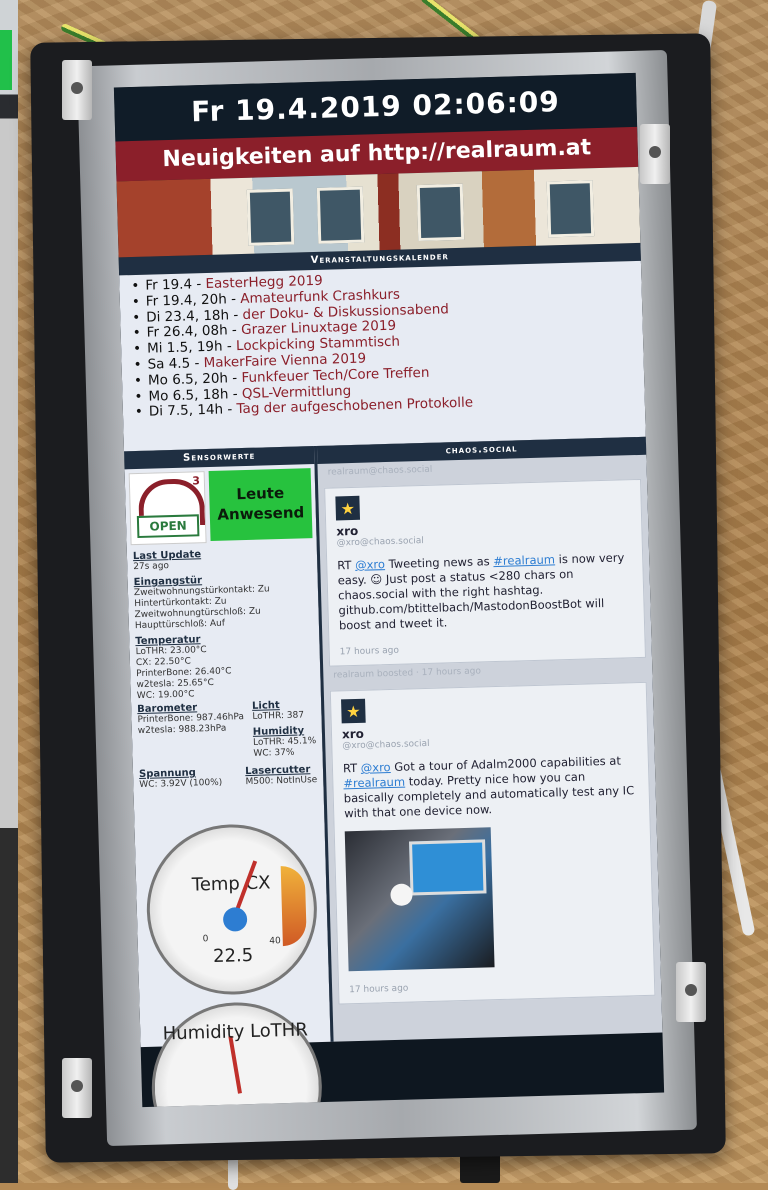  I want to click on humidity-gauge: Humidity LoTHR, so click(237, 1054).